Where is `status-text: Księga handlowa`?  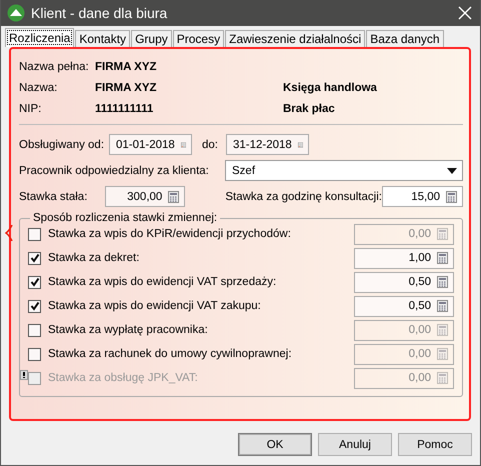 status-text: Księga handlowa is located at coordinates (330, 88).